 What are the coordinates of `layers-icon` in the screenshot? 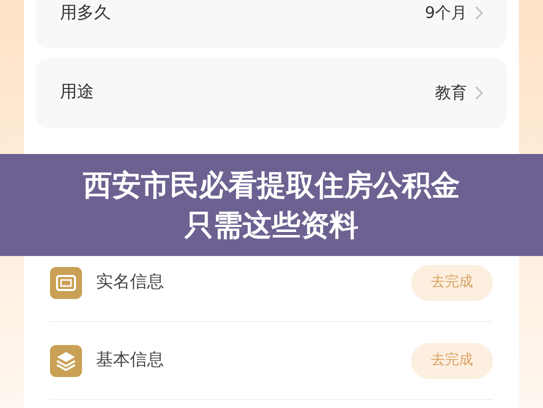 It's located at (66, 360).